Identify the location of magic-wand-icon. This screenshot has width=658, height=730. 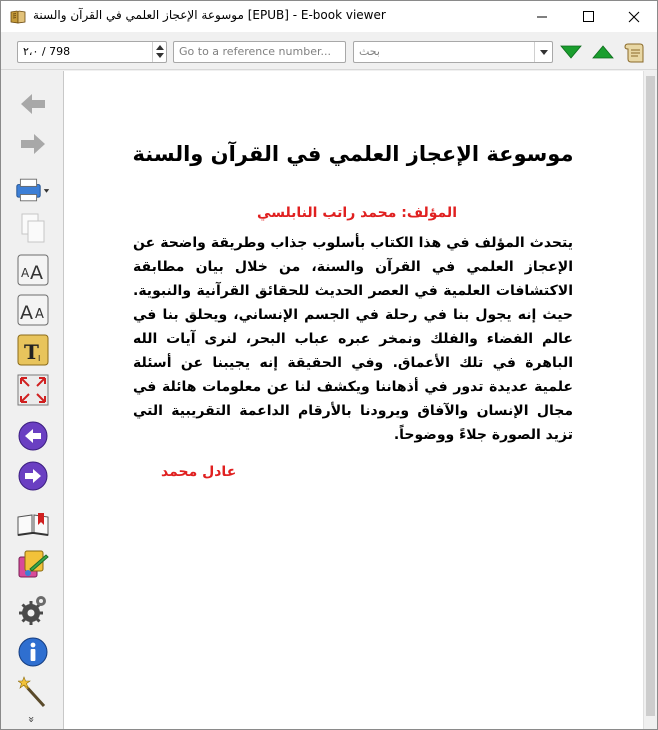
(32, 692).